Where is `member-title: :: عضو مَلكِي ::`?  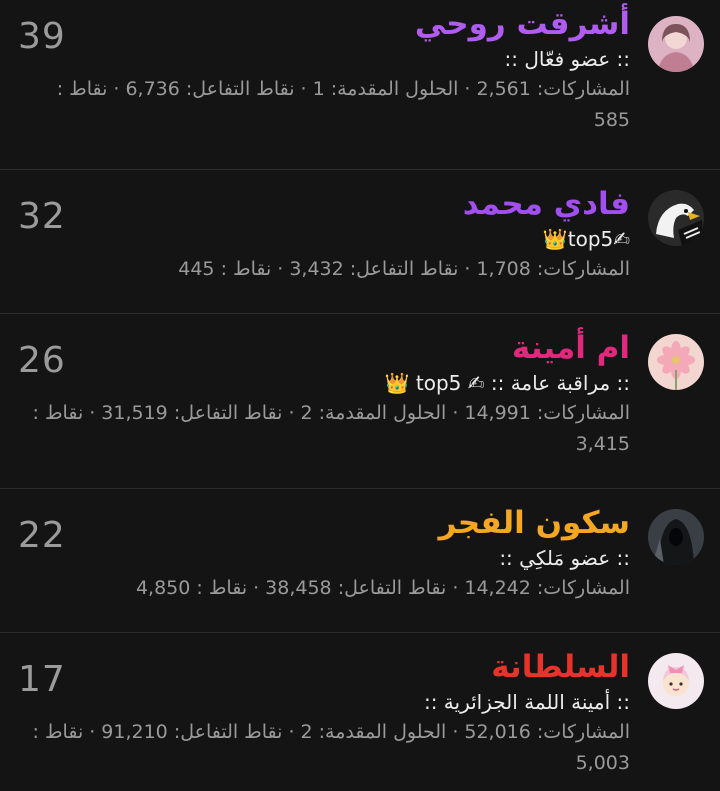 member-title: :: عضو مَلكِي :: is located at coordinates (564, 558).